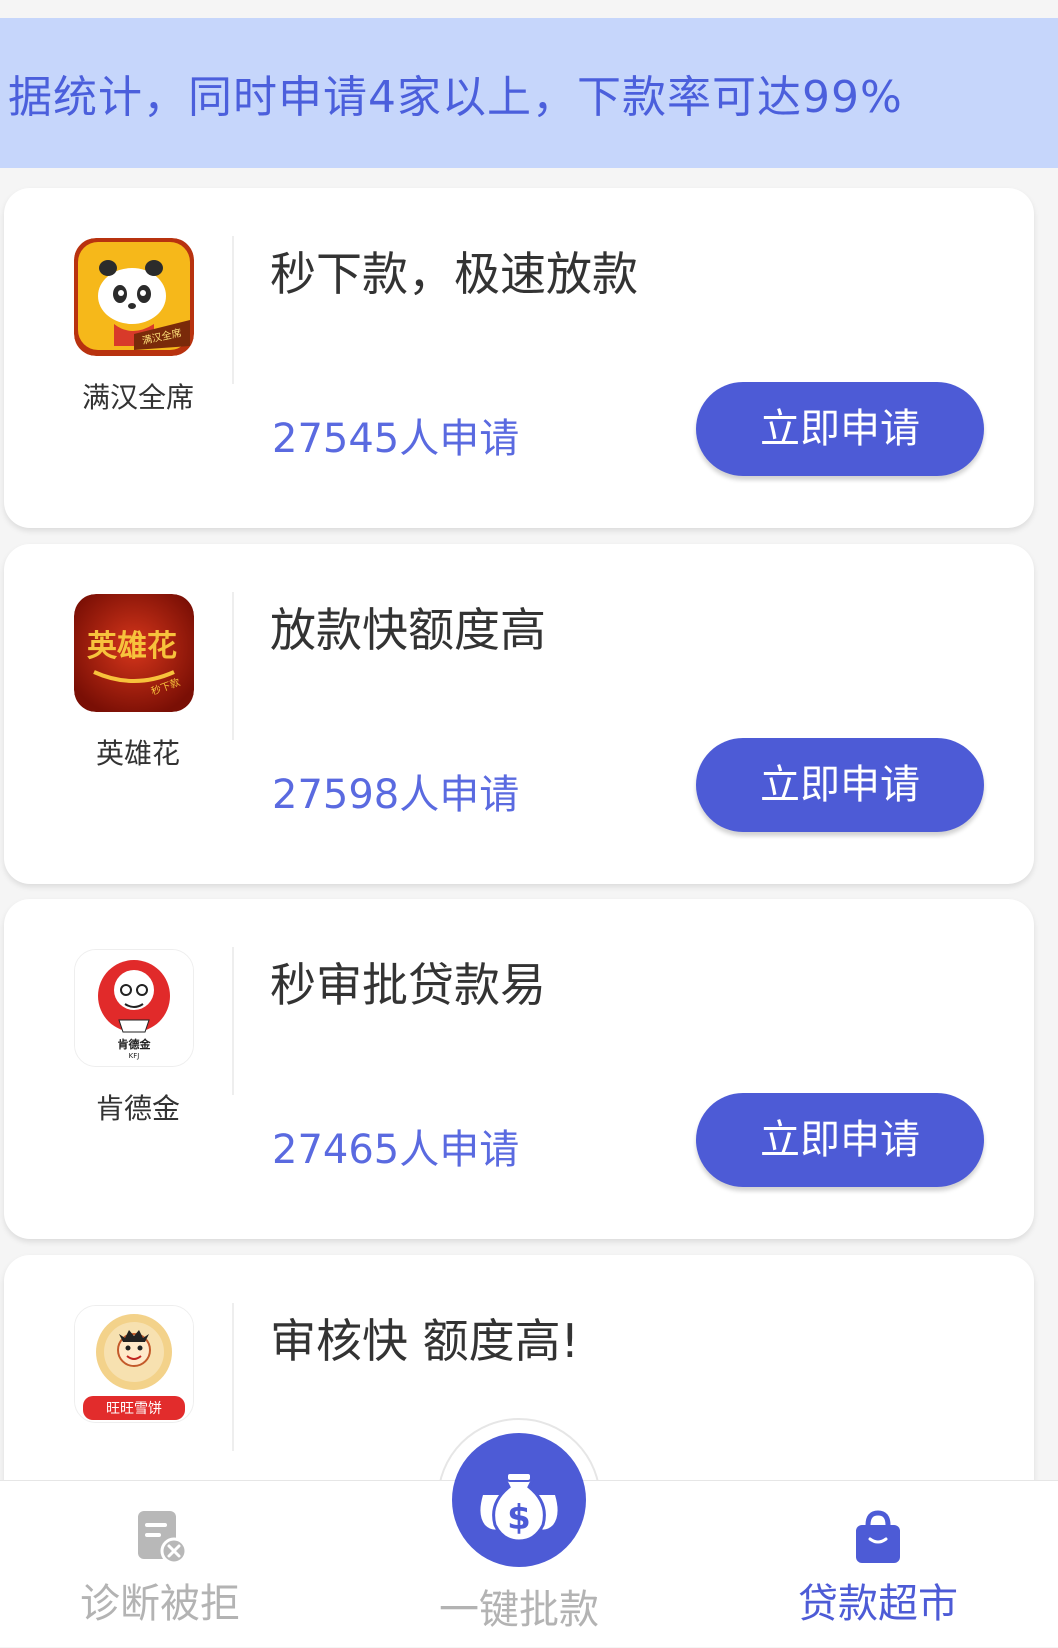  What do you see at coordinates (134, 1056) in the screenshot?
I see `logo-sub-text: KFJ` at bounding box center [134, 1056].